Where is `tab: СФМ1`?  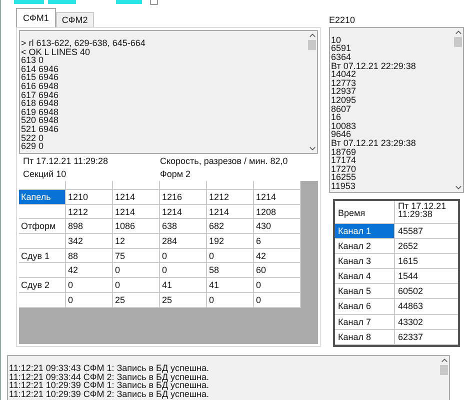 tab: СФМ1 is located at coordinates (36, 17).